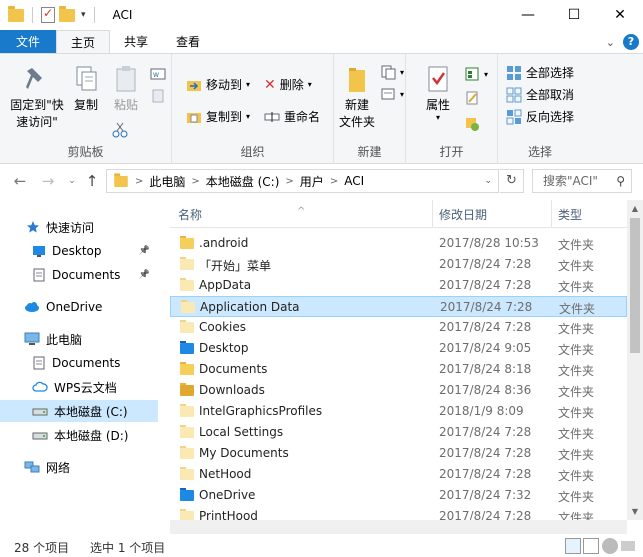 This screenshot has height=557, width=643. What do you see at coordinates (120, 130) in the screenshot?
I see `cut-button` at bounding box center [120, 130].